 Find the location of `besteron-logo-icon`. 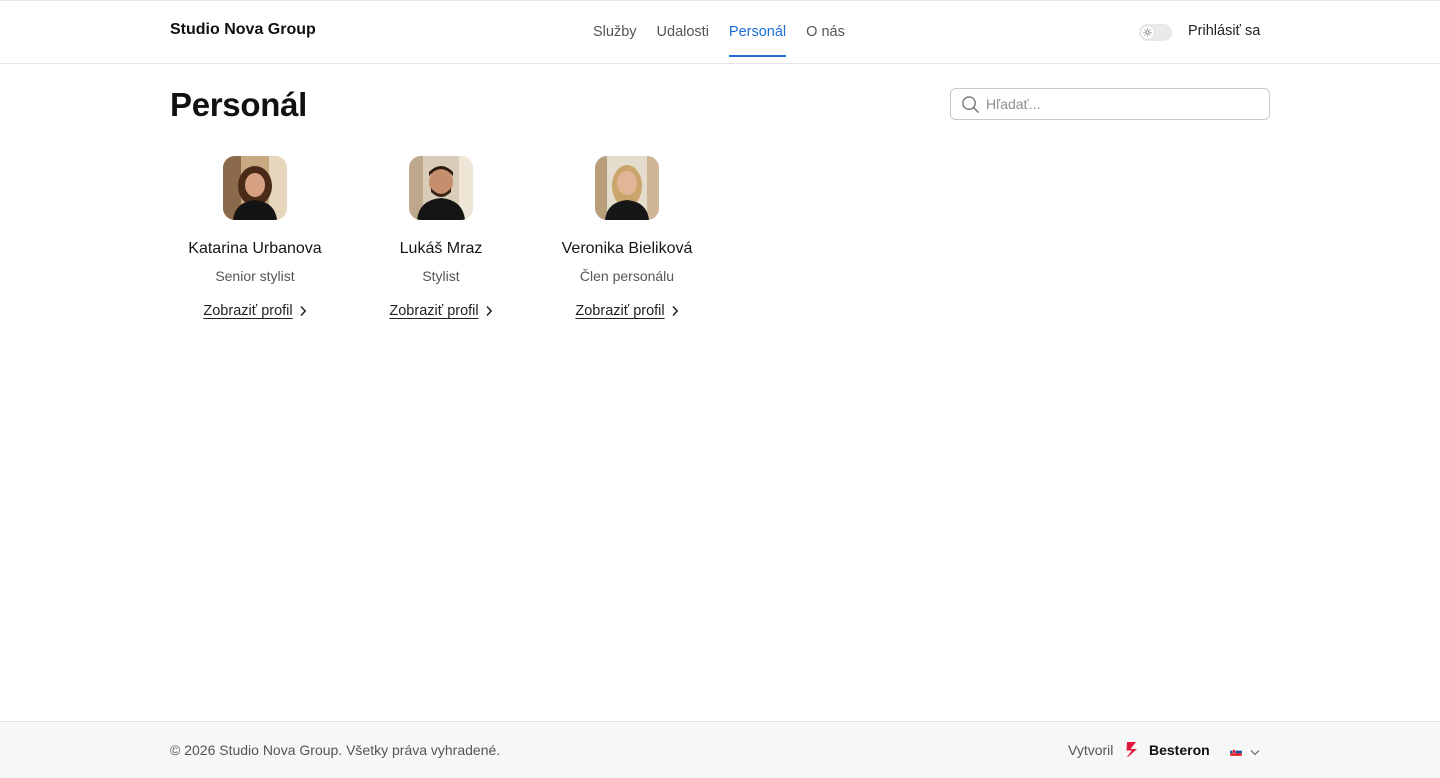

besteron-logo-icon is located at coordinates (1132, 752).